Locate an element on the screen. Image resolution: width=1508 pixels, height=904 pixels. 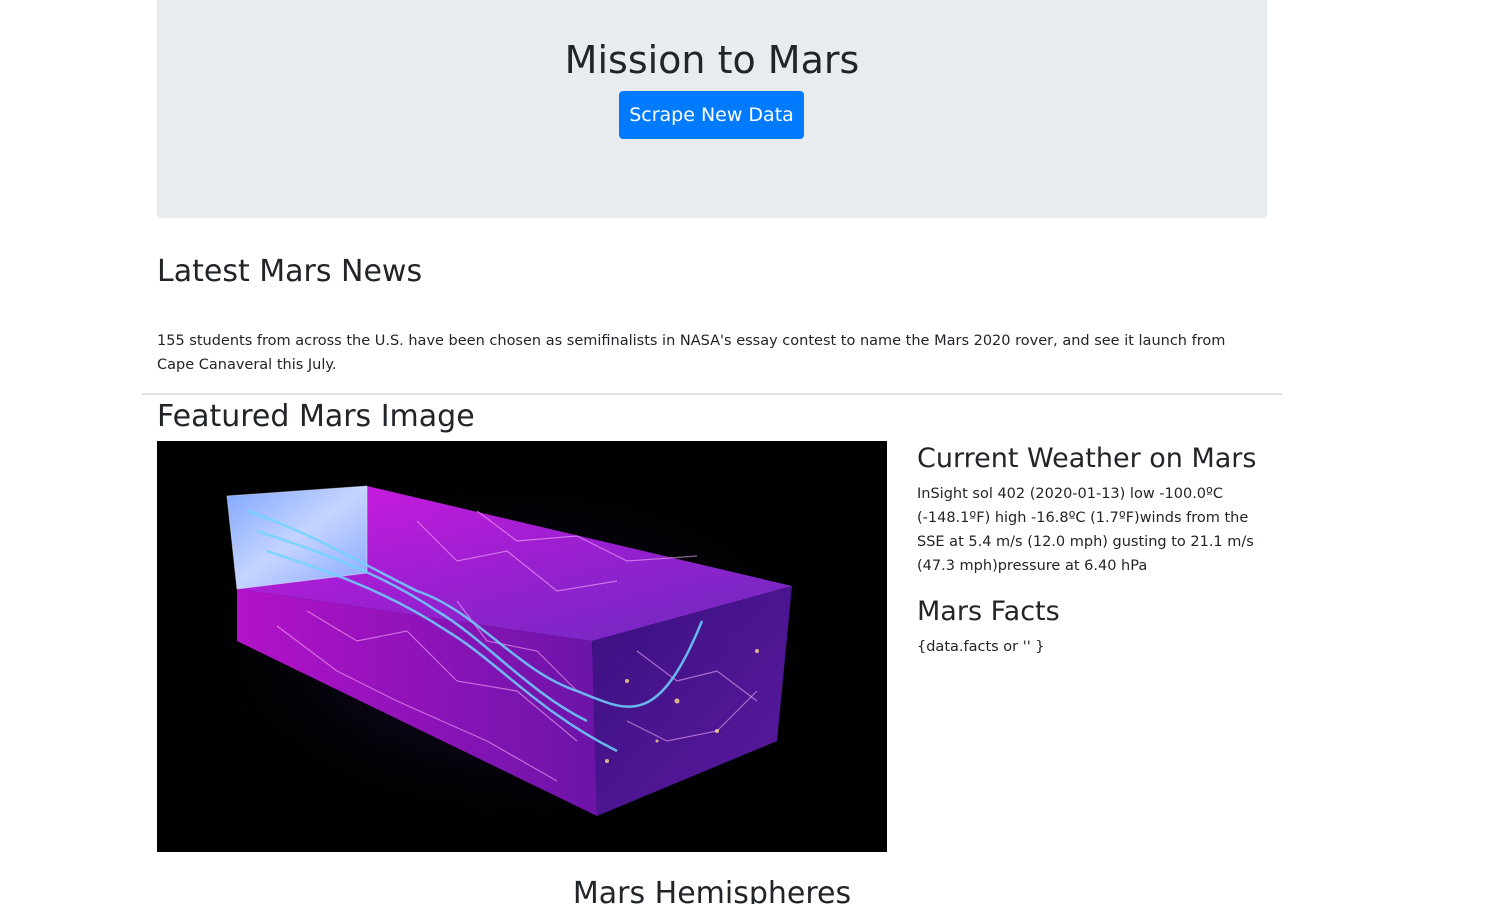
mars-facts-body: {data.facts or '' } is located at coordinates (981, 647).